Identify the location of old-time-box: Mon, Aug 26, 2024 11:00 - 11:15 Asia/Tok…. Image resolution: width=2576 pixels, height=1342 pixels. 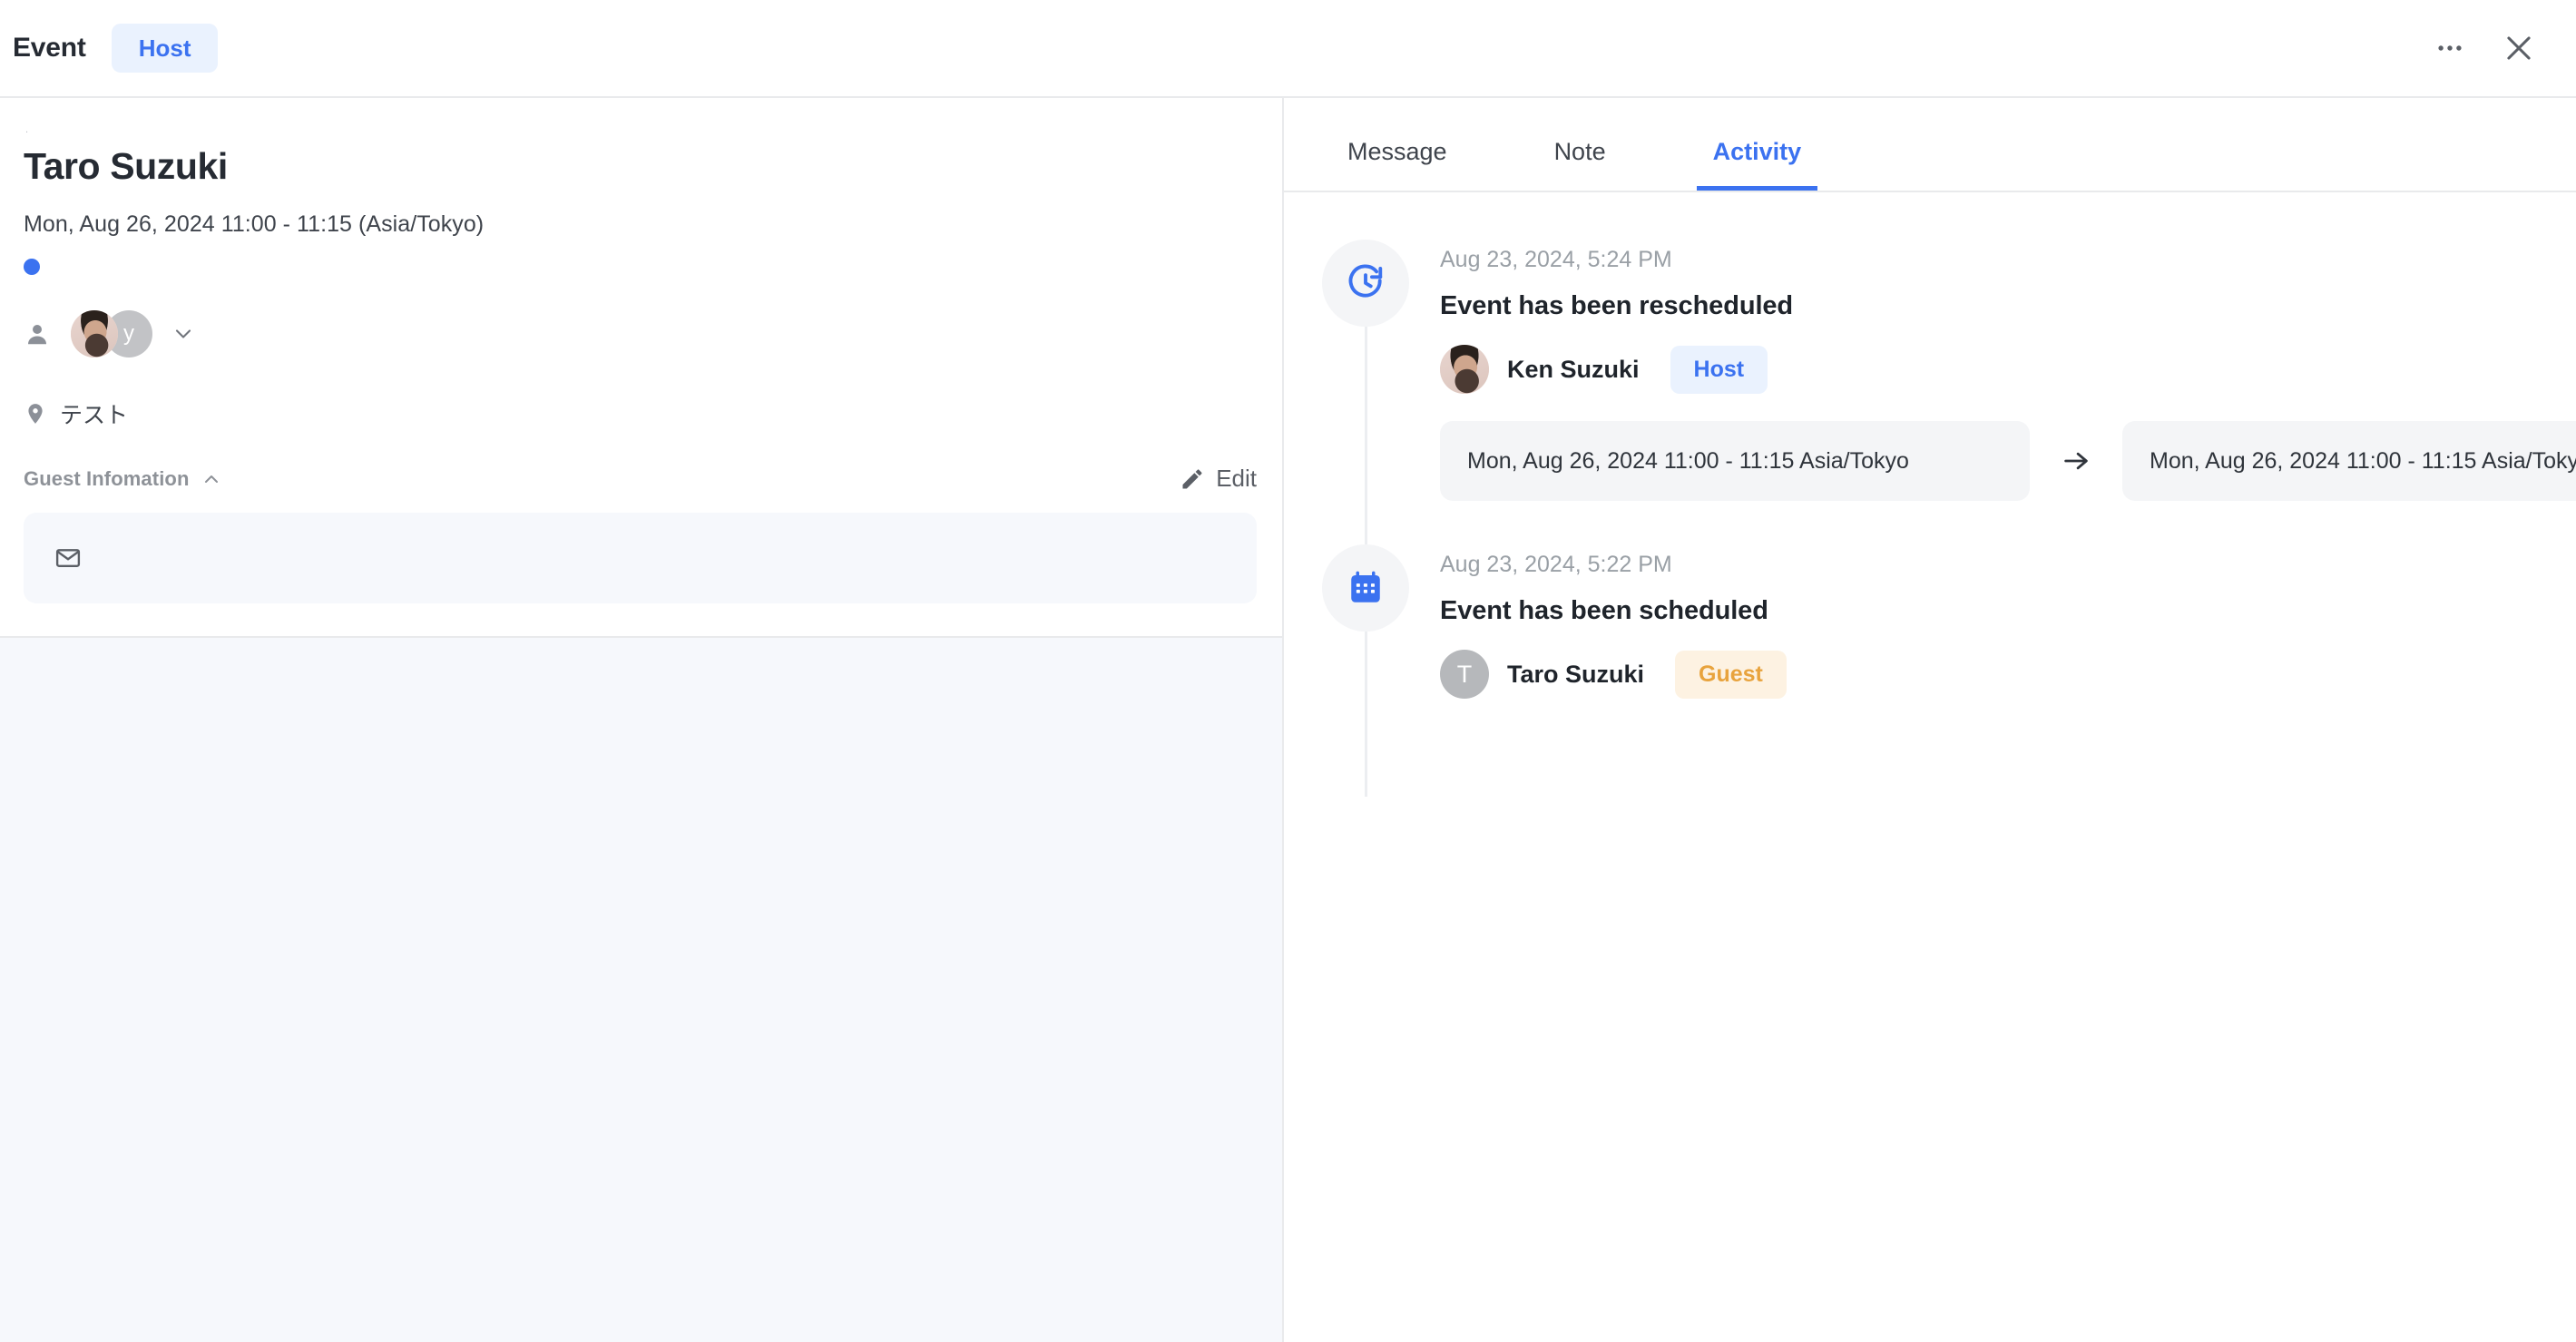
(1735, 461).